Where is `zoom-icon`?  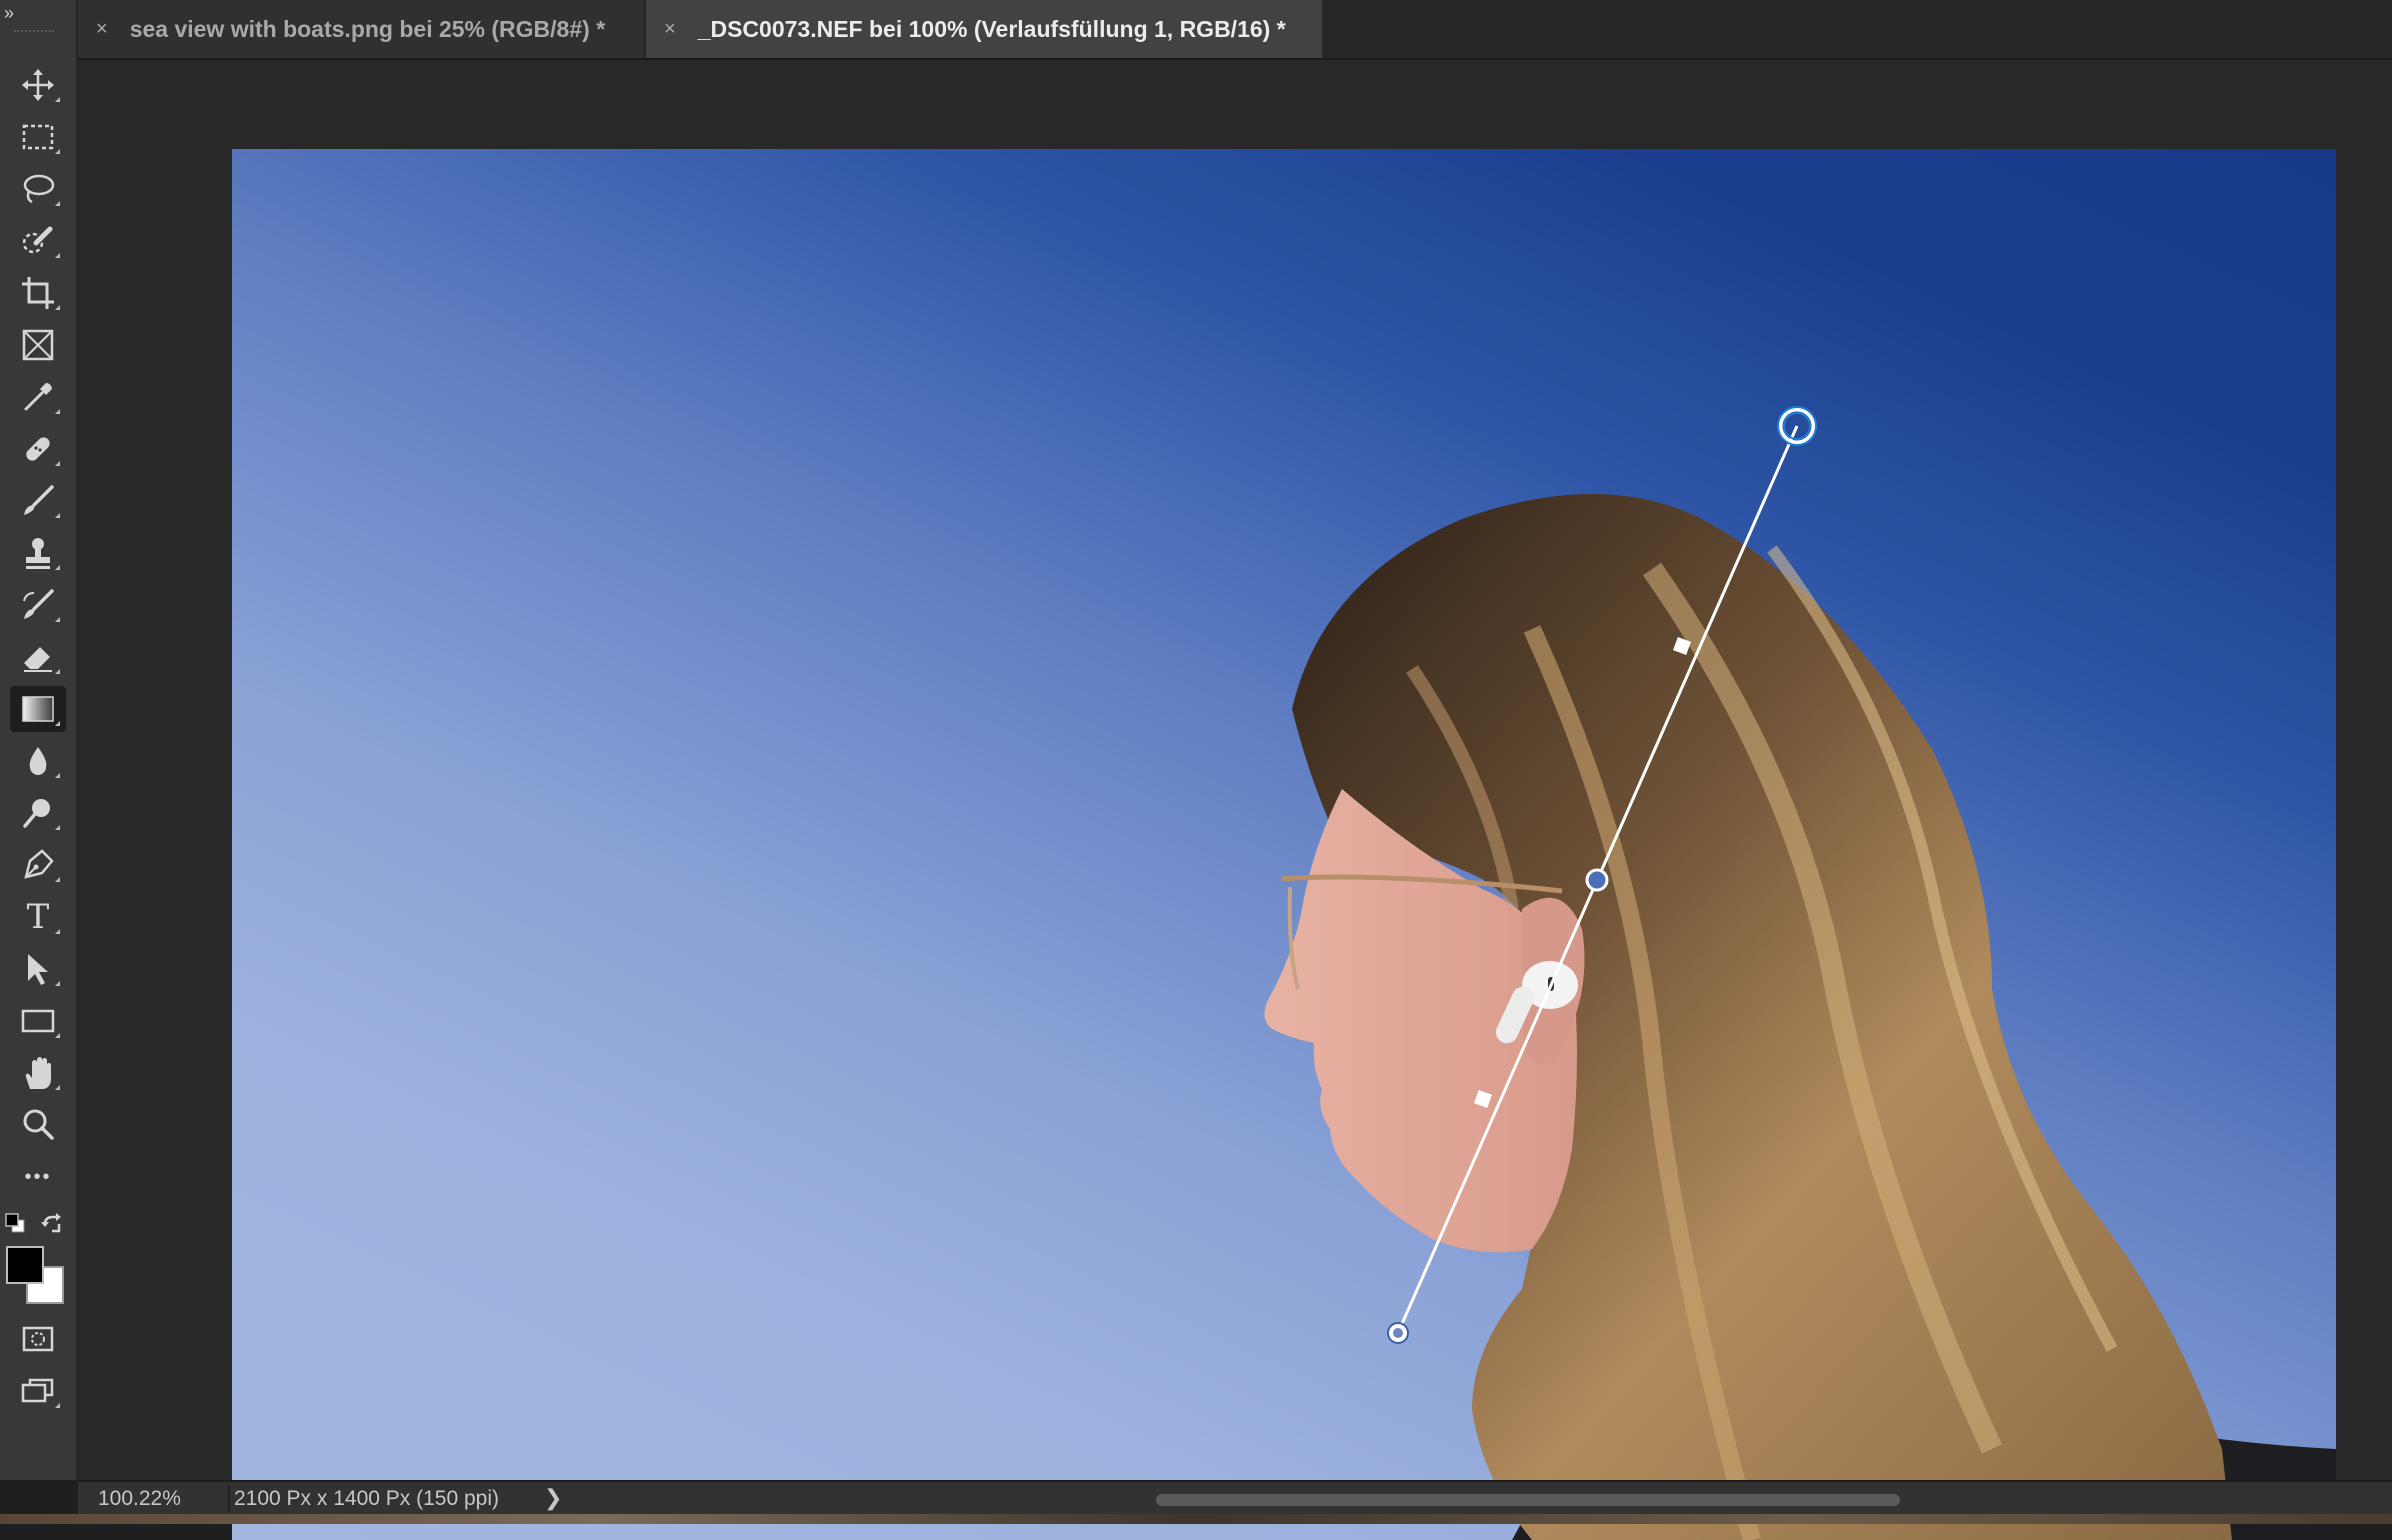
zoom-icon is located at coordinates (38, 1124).